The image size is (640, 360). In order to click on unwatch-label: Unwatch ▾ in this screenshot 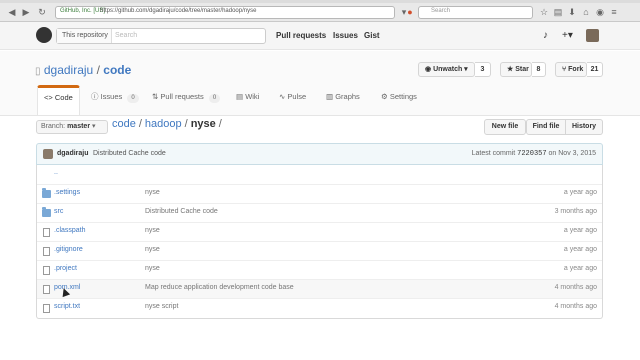, I will do `click(450, 69)`.